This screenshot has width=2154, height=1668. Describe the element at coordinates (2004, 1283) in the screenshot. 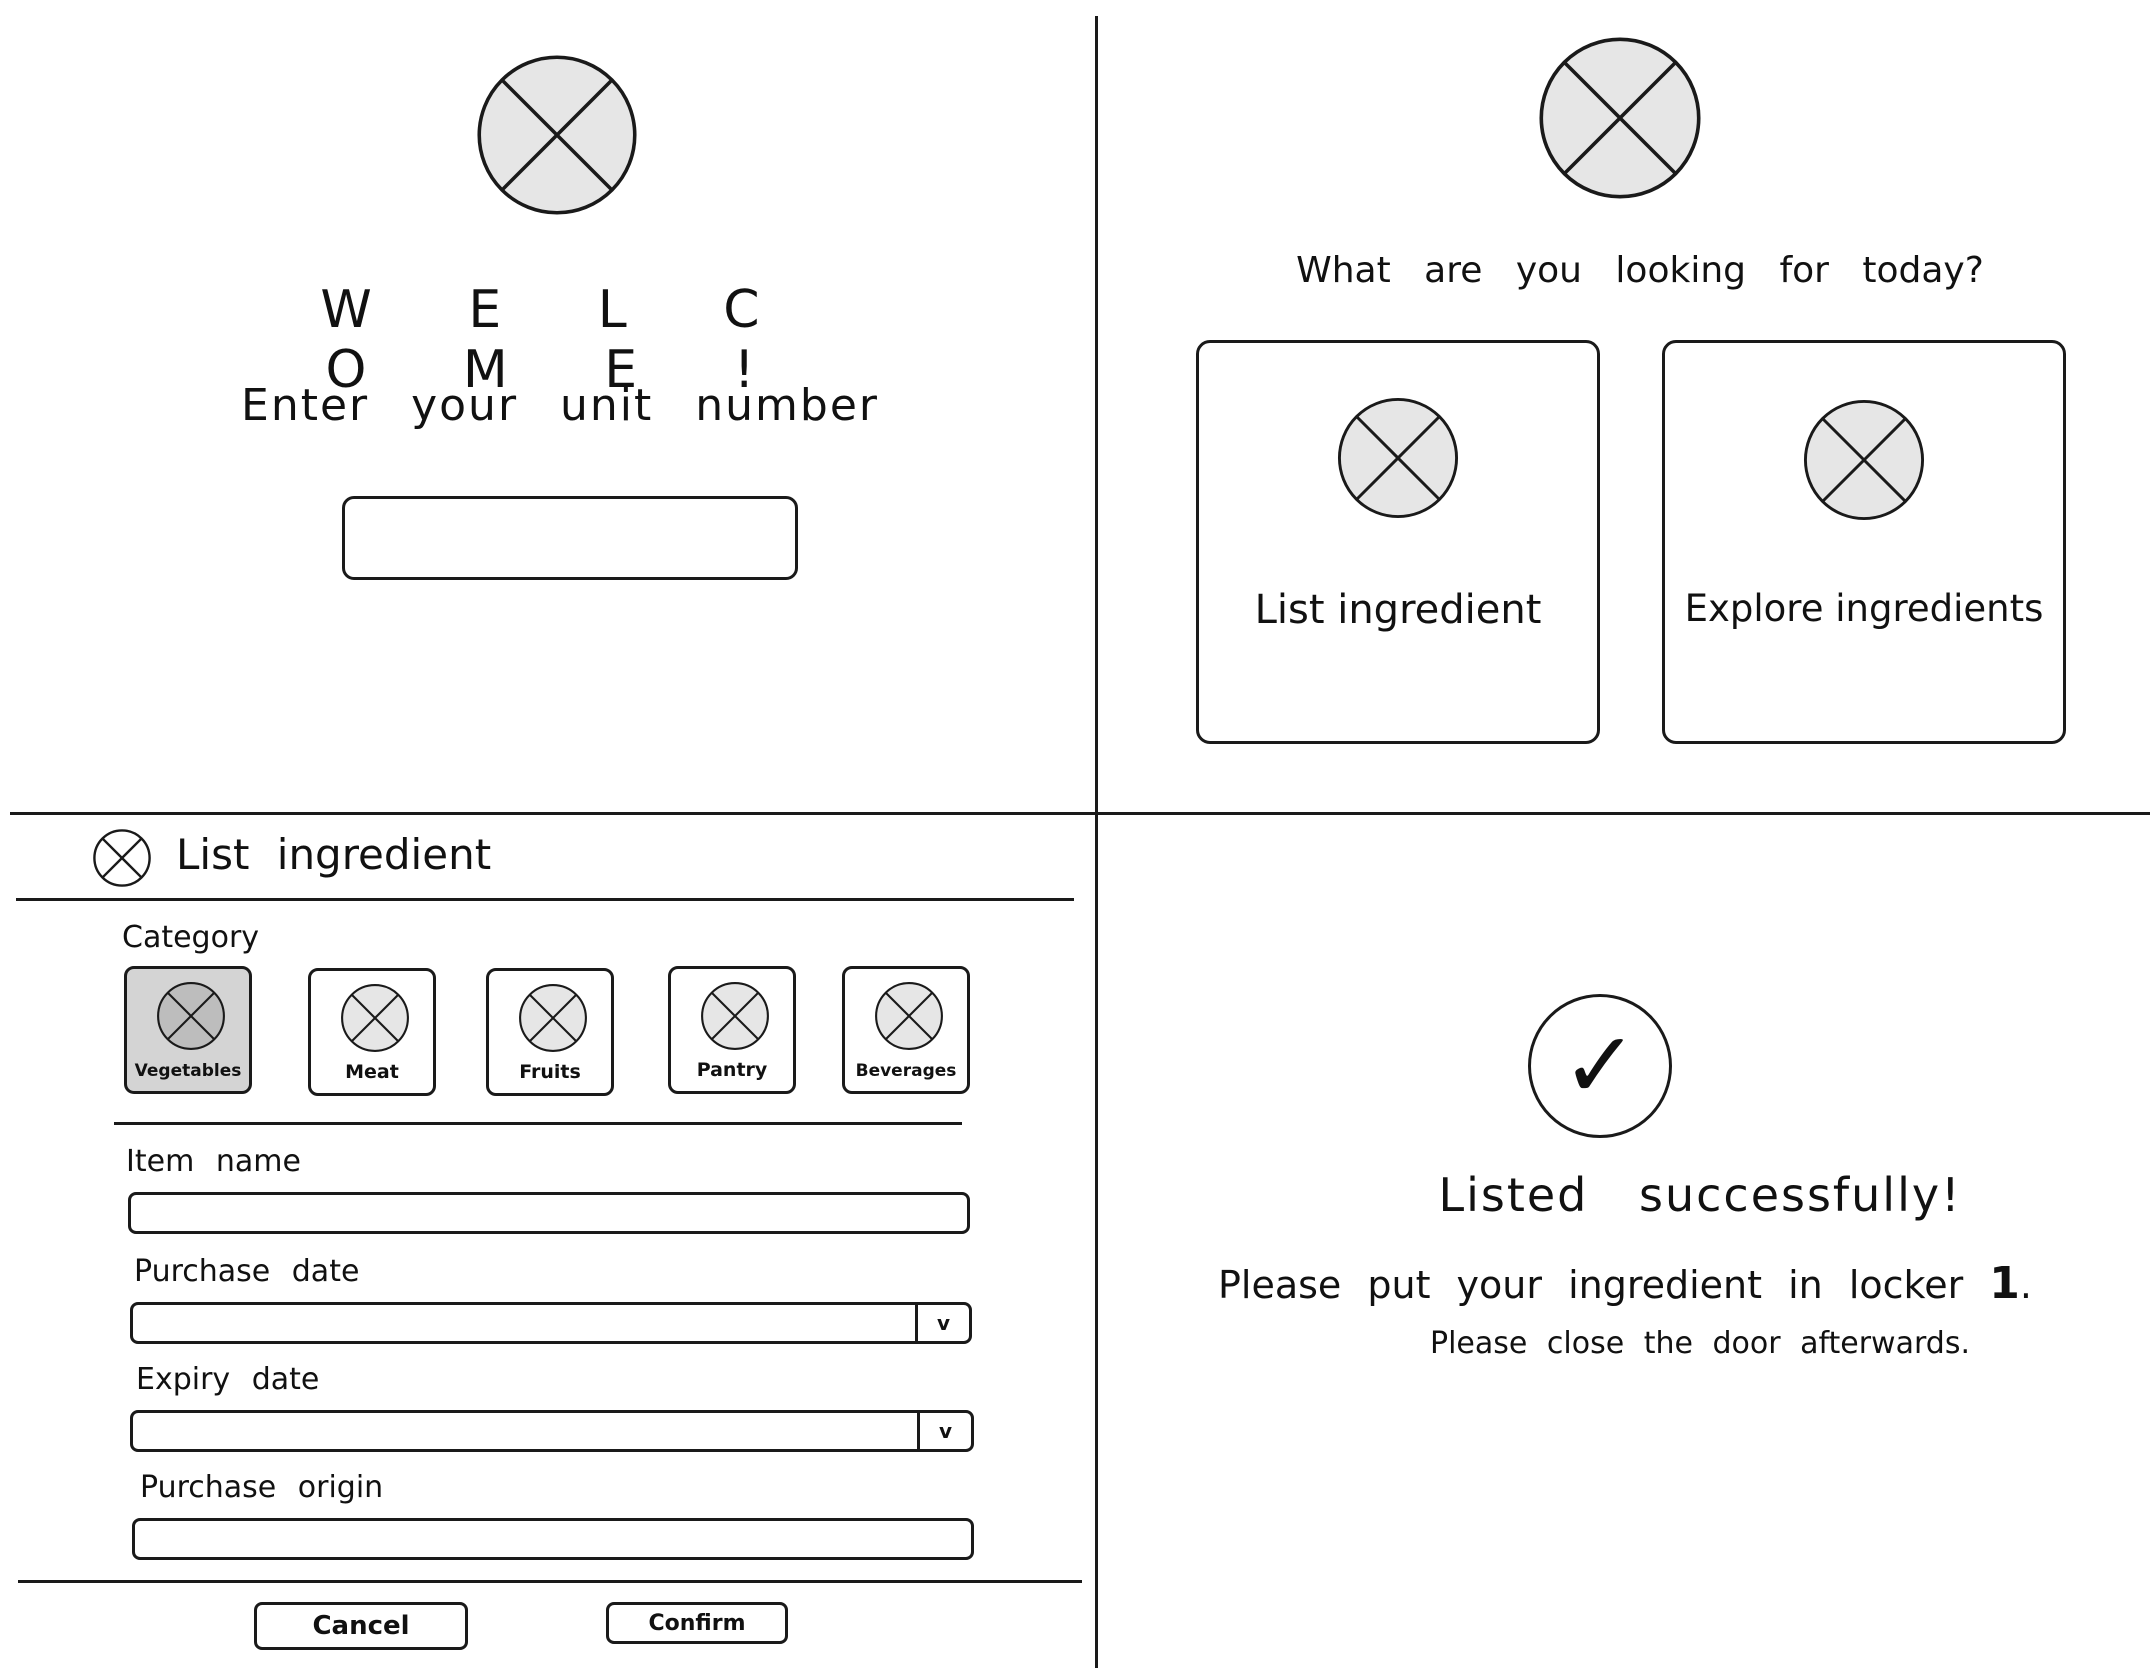

I see `locker-number: 1` at that location.